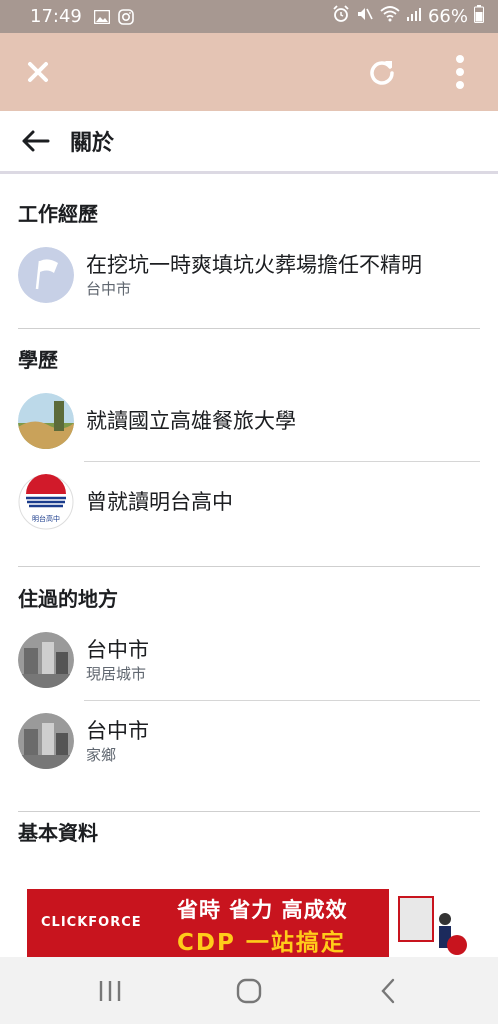 Image resolution: width=498 pixels, height=1024 pixels. I want to click on more-options-button, so click(460, 72).